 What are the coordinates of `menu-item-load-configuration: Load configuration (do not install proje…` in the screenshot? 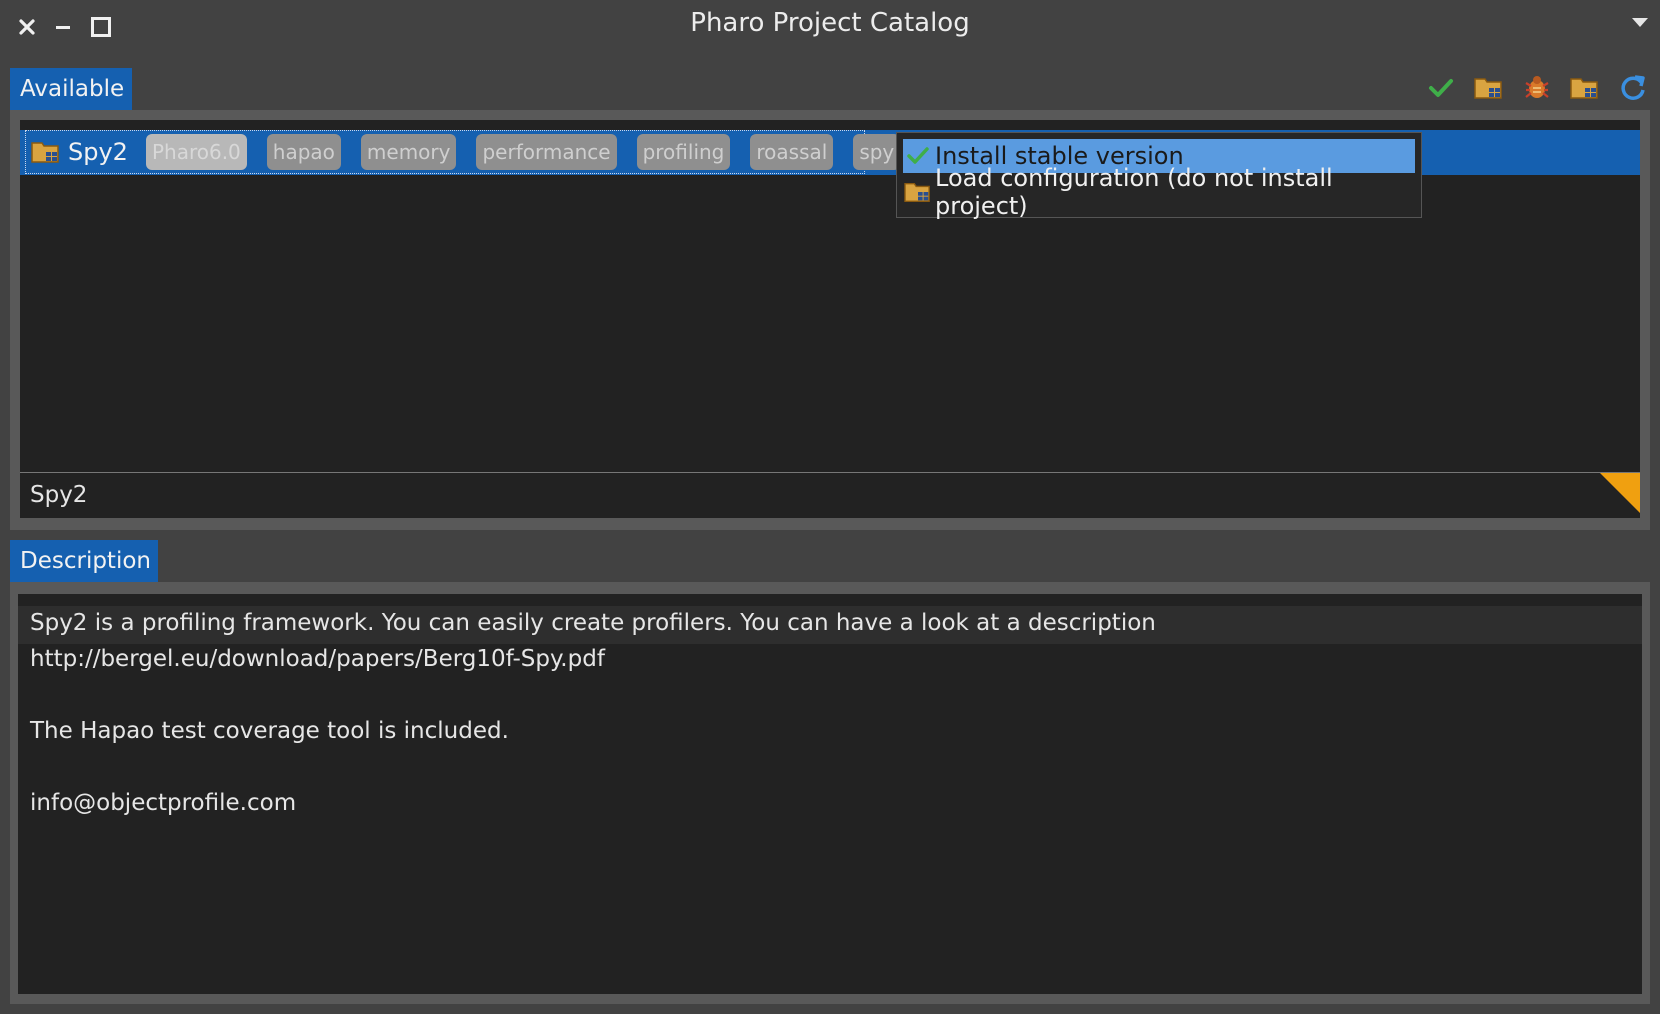 It's located at (1159, 192).